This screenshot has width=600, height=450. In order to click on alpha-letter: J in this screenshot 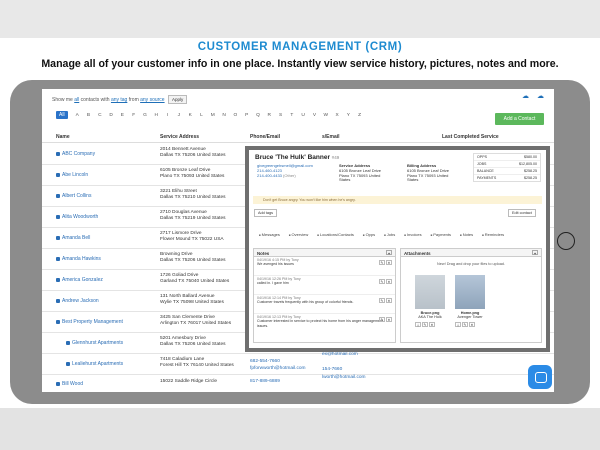, I will do `click(178, 115)`.